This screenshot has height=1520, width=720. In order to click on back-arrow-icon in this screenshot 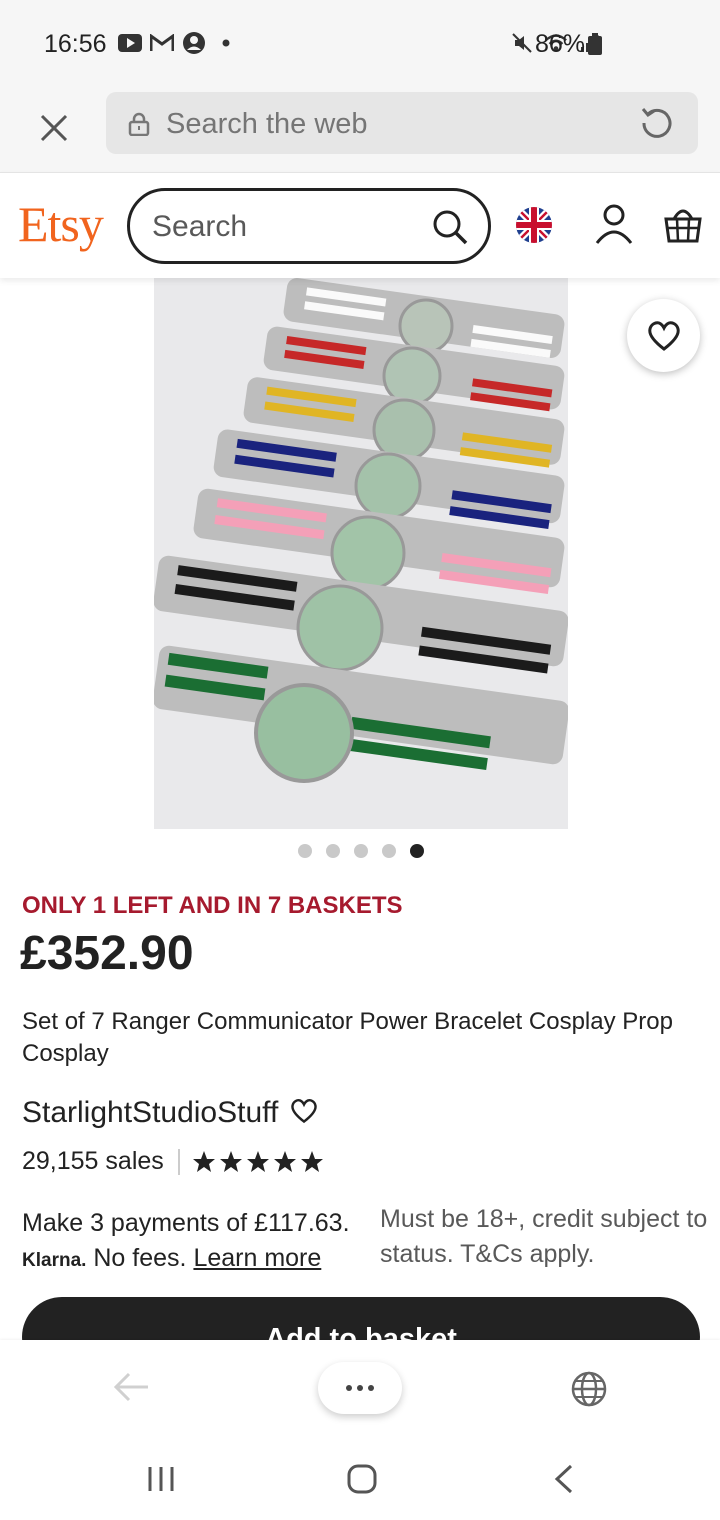, I will do `click(131, 1389)`.